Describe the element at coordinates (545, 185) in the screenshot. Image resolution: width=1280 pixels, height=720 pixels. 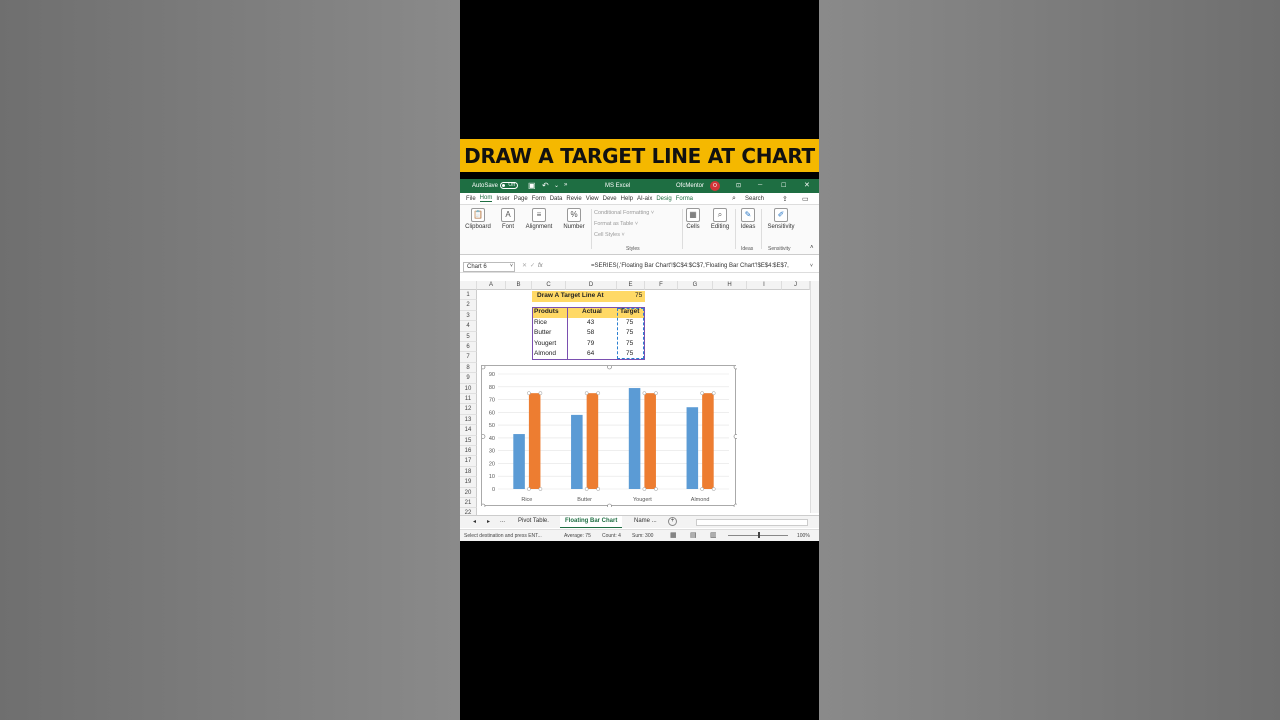
I see `undo-icon: ↶` at that location.